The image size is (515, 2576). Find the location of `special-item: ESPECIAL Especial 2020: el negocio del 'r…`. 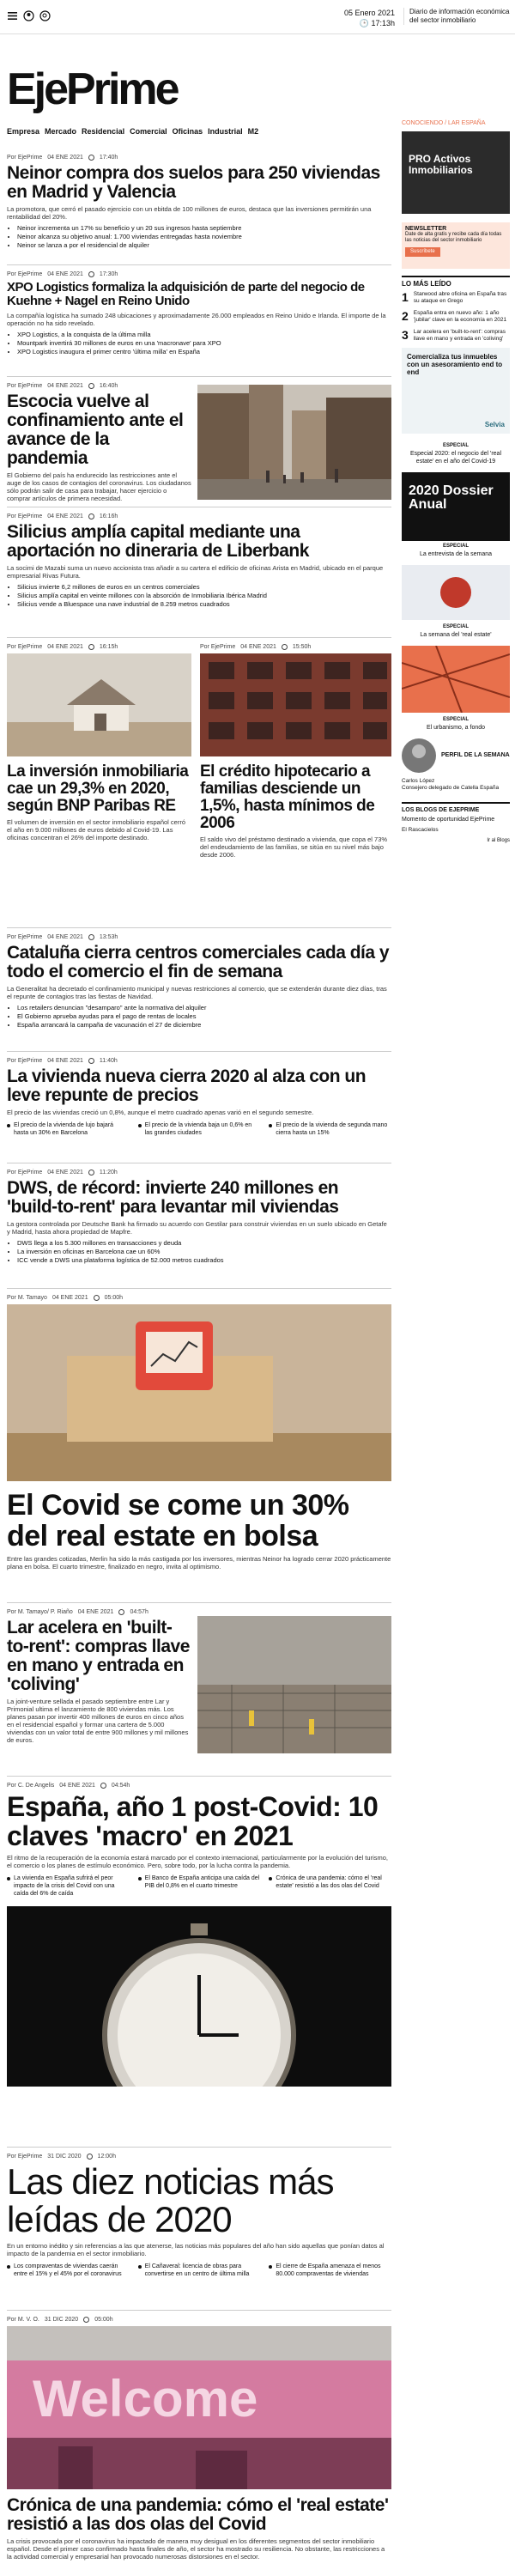

special-item: ESPECIAL Especial 2020: el negocio del 'r… is located at coordinates (456, 453).